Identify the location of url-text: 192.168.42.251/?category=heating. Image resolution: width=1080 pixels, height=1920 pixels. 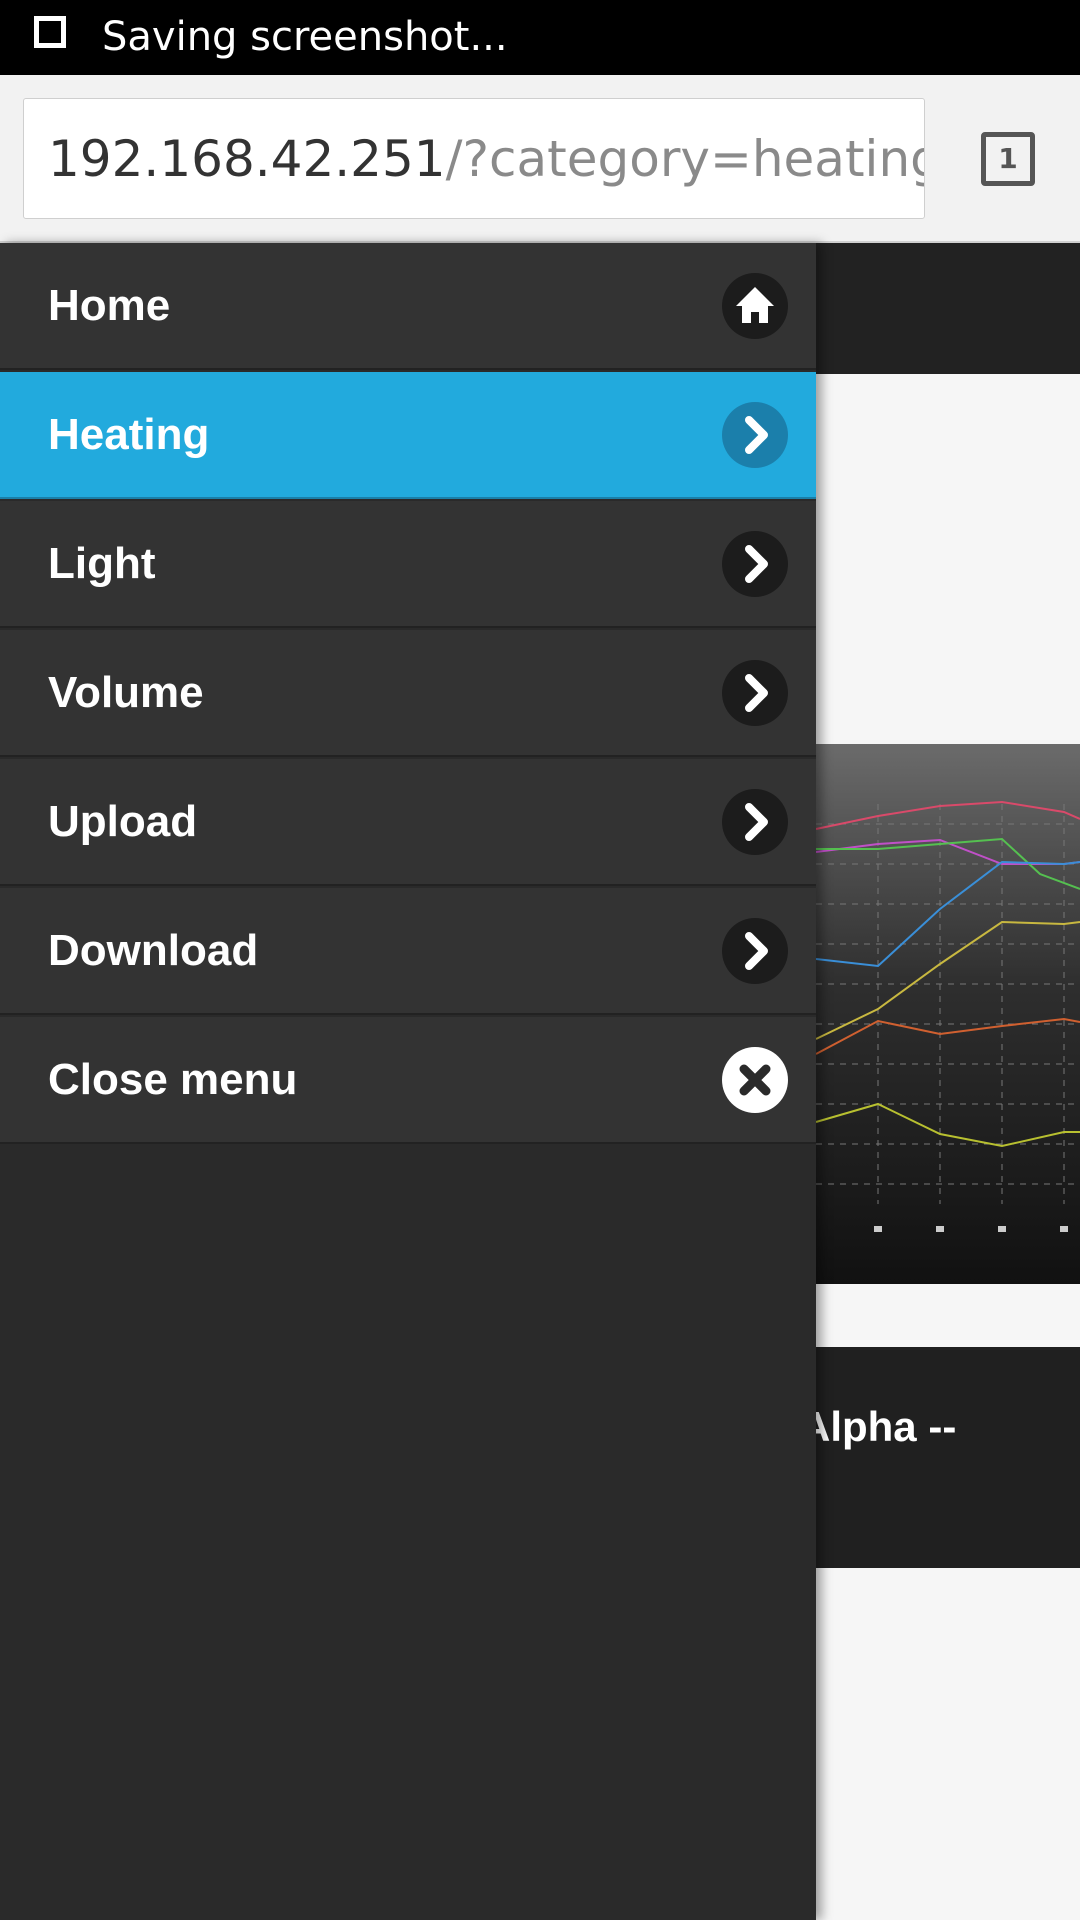
(486, 158).